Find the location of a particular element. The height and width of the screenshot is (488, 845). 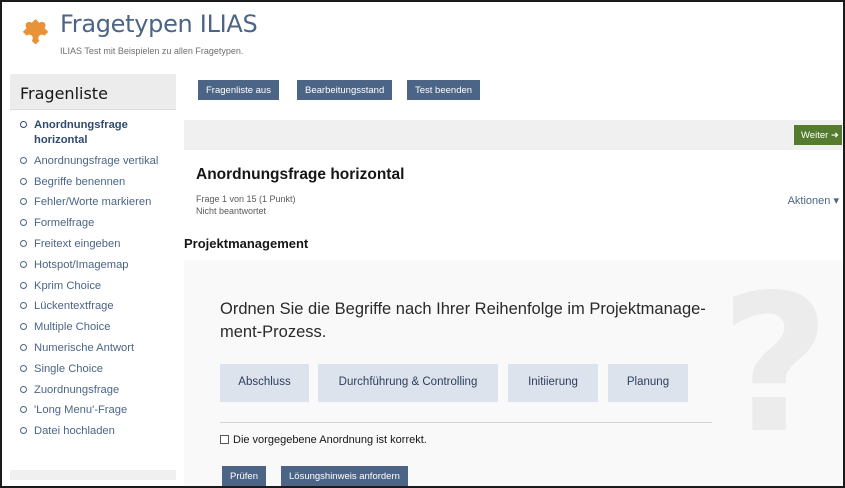

sidebar-item-single-choice: Single Choice is located at coordinates (93, 369).